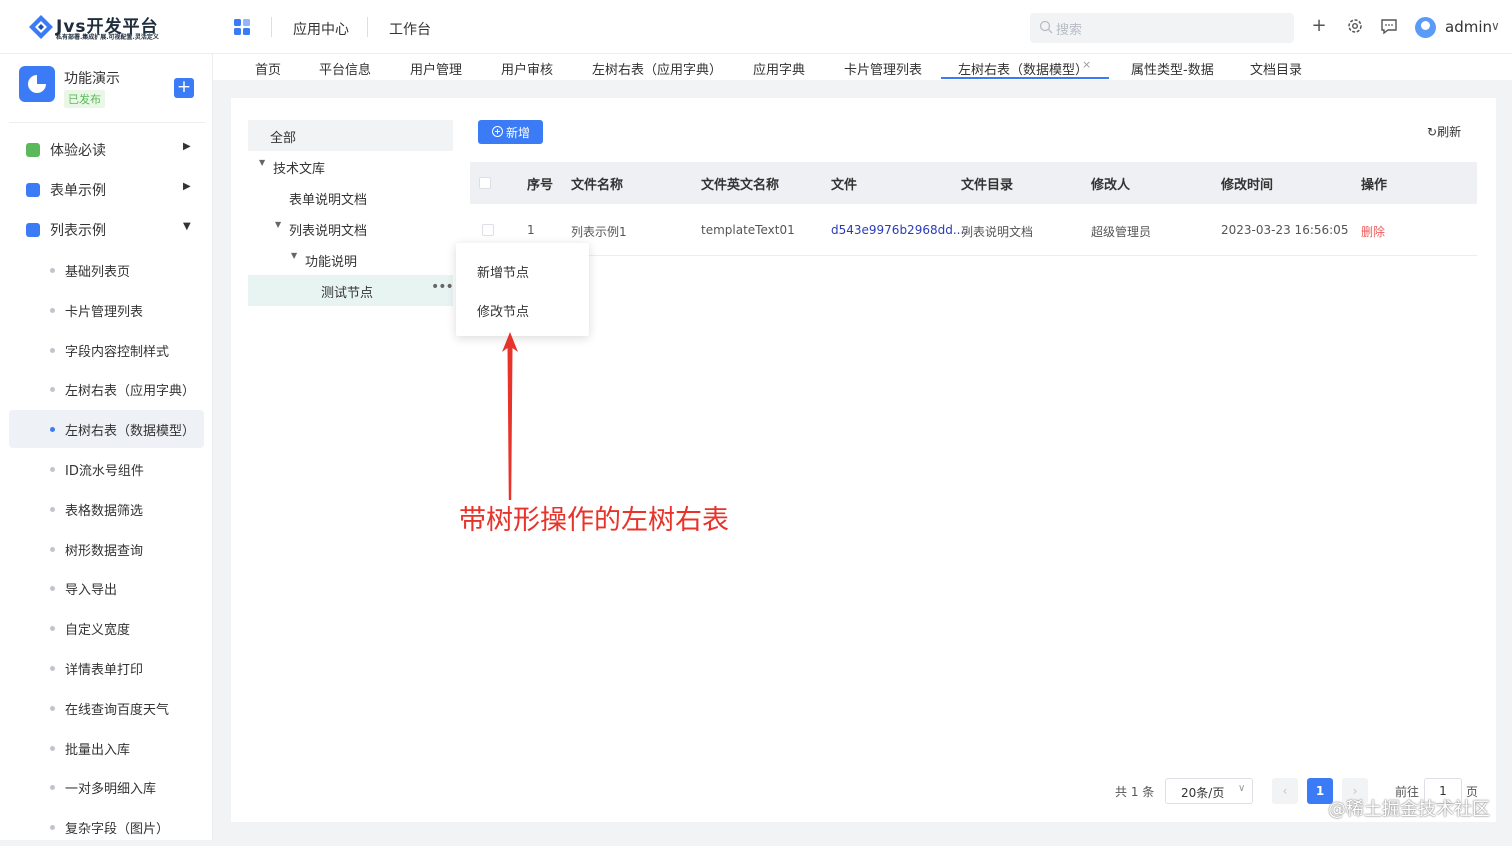  I want to click on tree-node: ▼ 功能说明, so click(350, 259).